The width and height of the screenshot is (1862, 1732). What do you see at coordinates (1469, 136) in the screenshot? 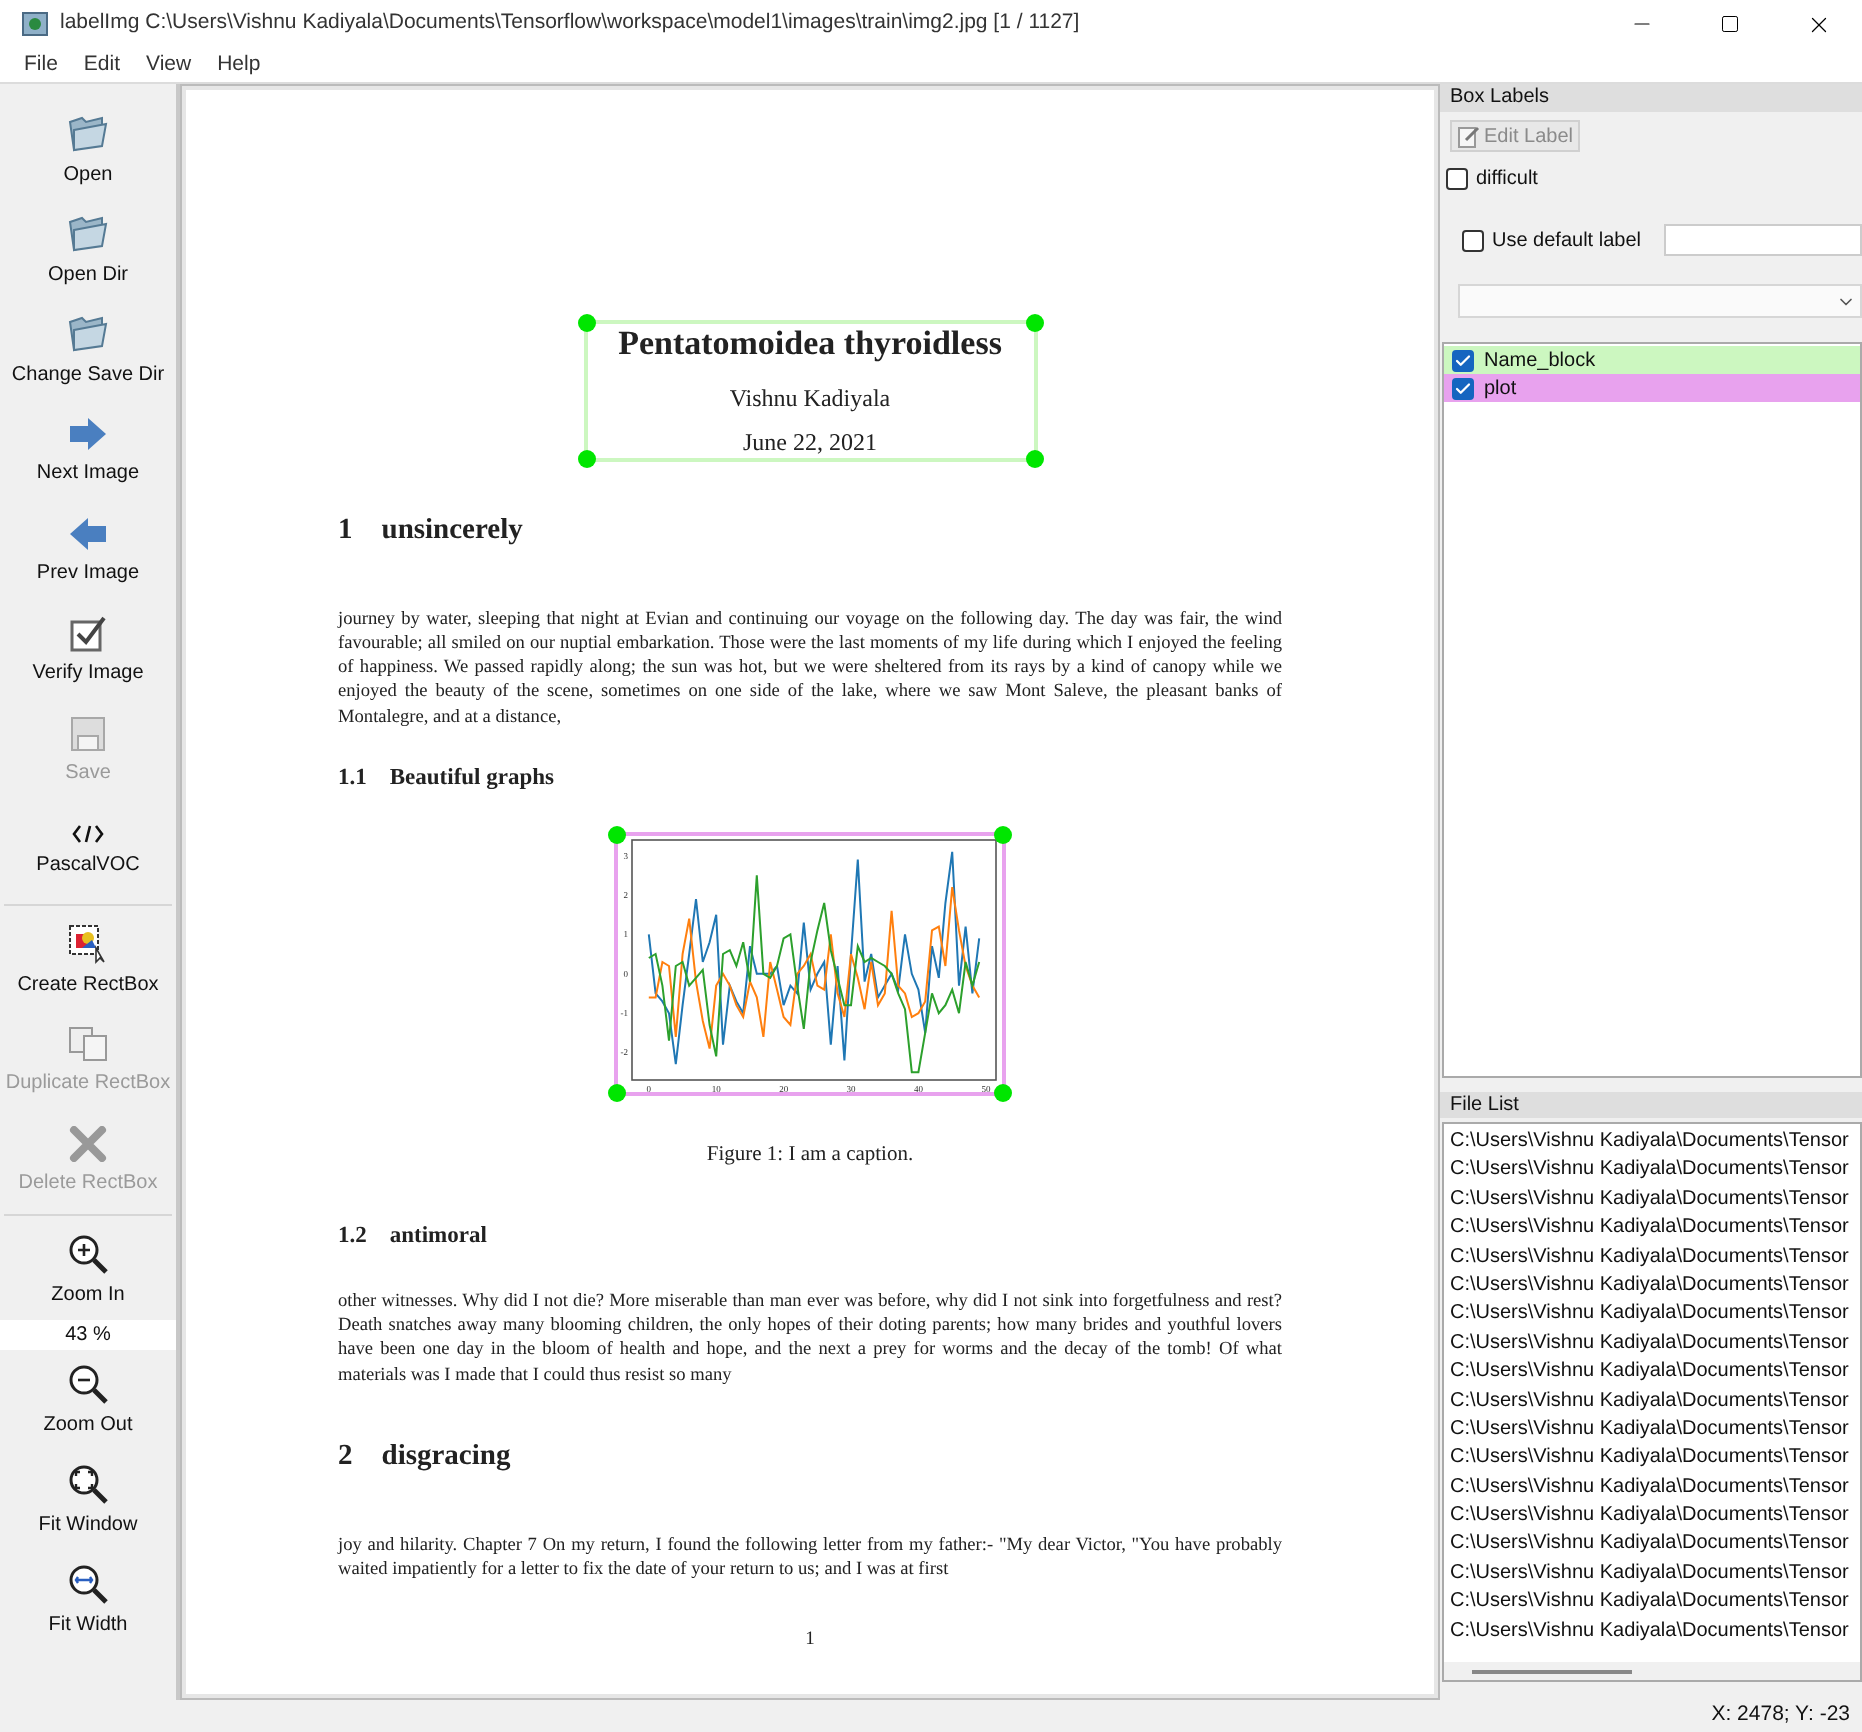
I see `edit-icon` at bounding box center [1469, 136].